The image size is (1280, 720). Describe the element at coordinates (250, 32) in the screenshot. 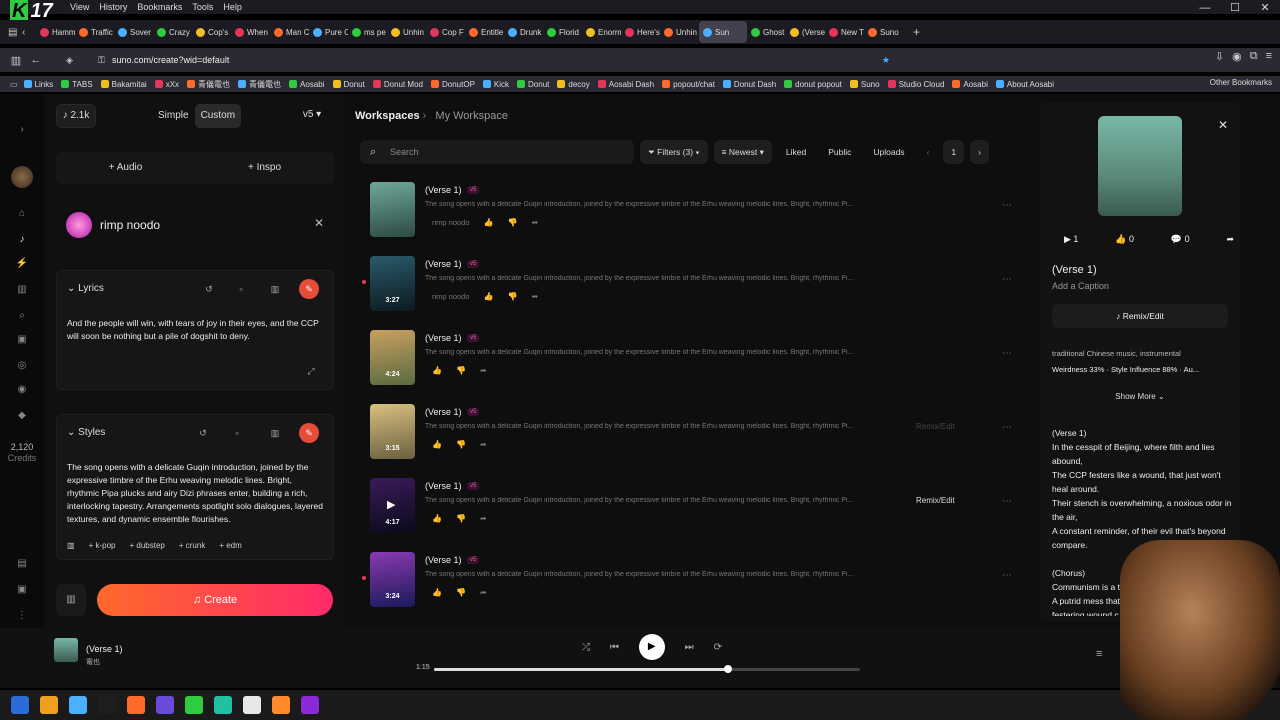

I see `browser-tab: When` at that location.